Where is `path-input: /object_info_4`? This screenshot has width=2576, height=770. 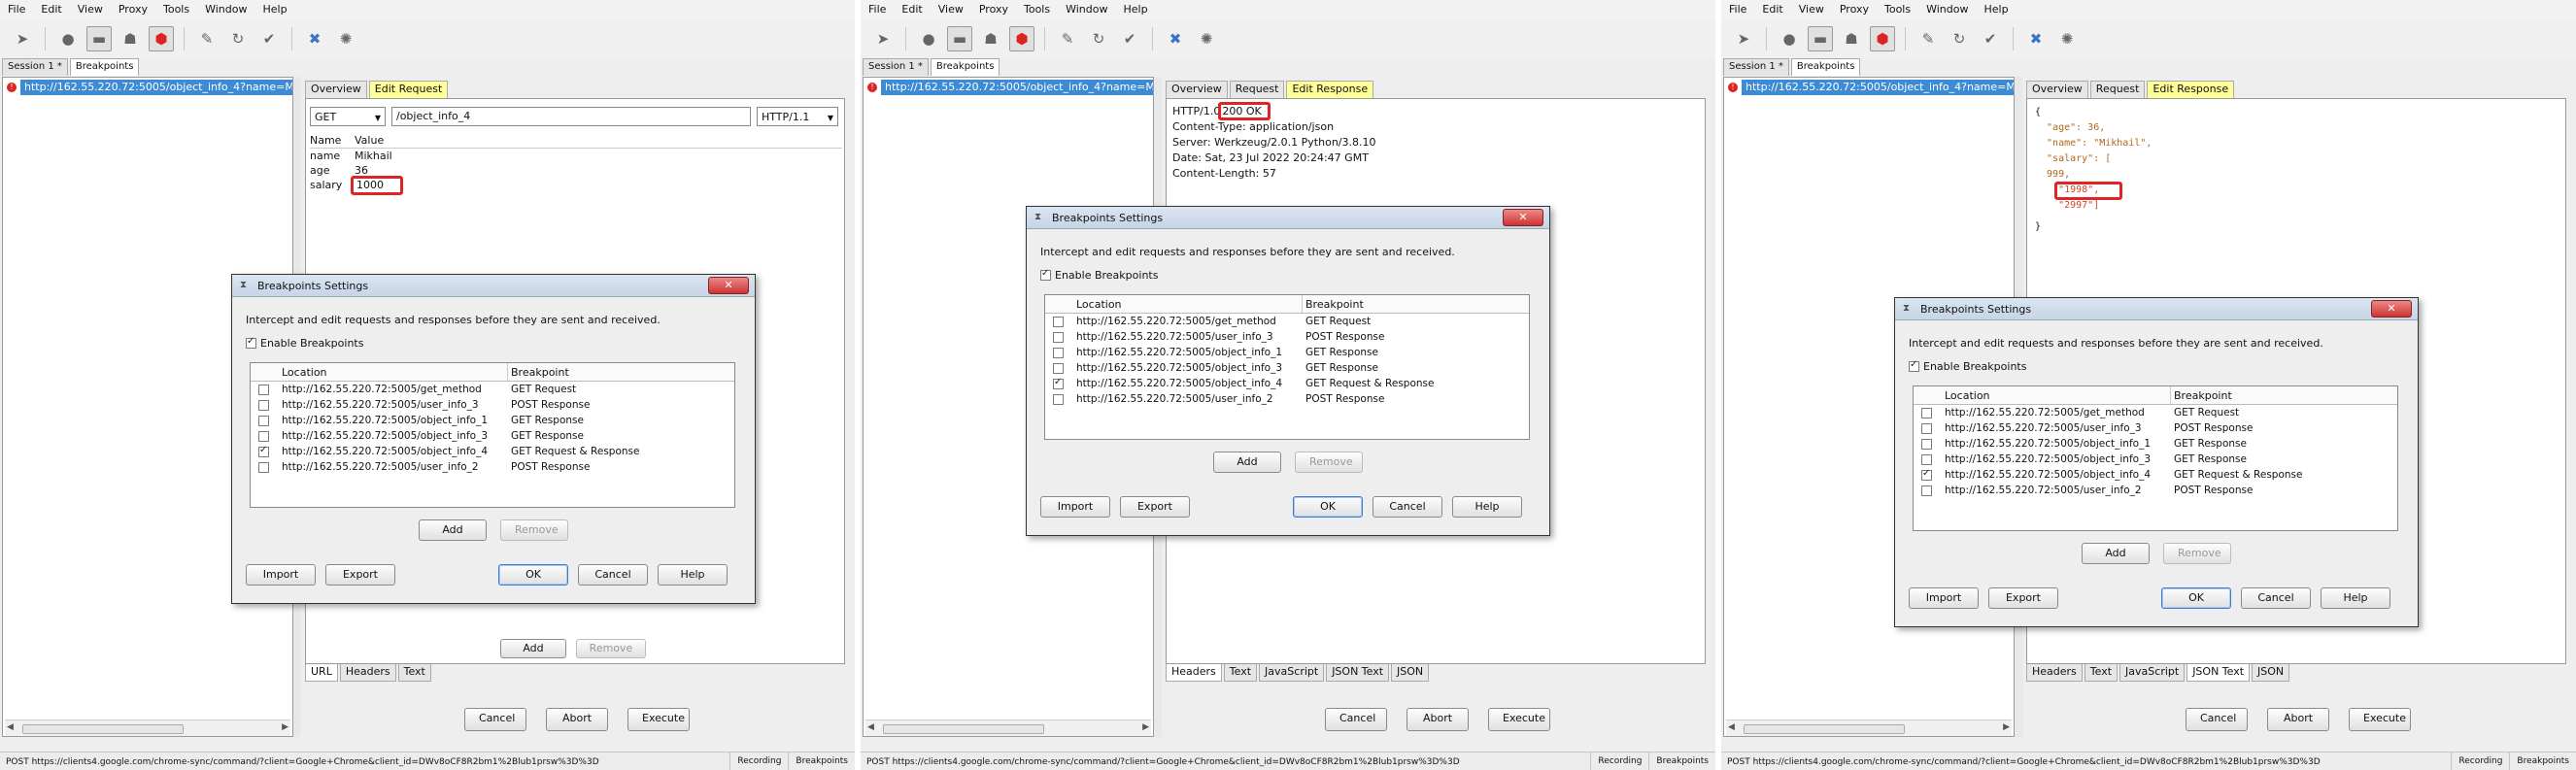 path-input: /object_info_4 is located at coordinates (571, 116).